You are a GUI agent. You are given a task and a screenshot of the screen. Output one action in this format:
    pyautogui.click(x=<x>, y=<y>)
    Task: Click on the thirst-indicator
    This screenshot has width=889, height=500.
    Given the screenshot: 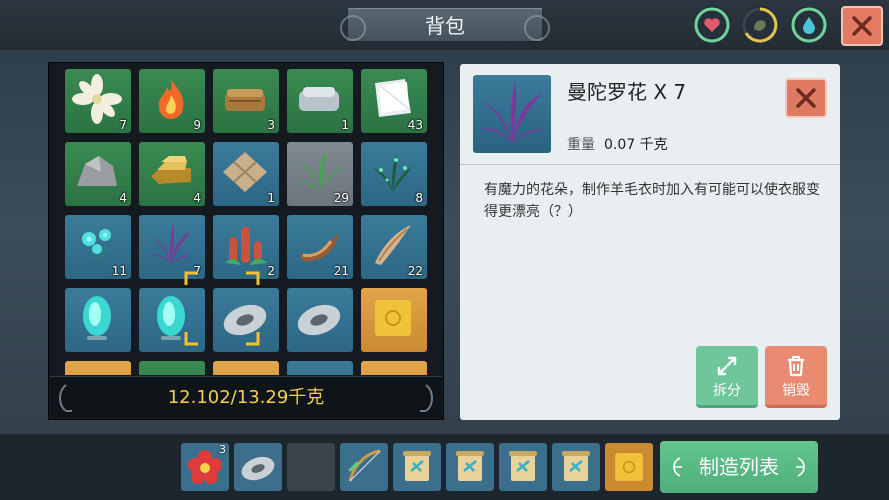 What is the action you would take?
    pyautogui.click(x=809, y=25)
    